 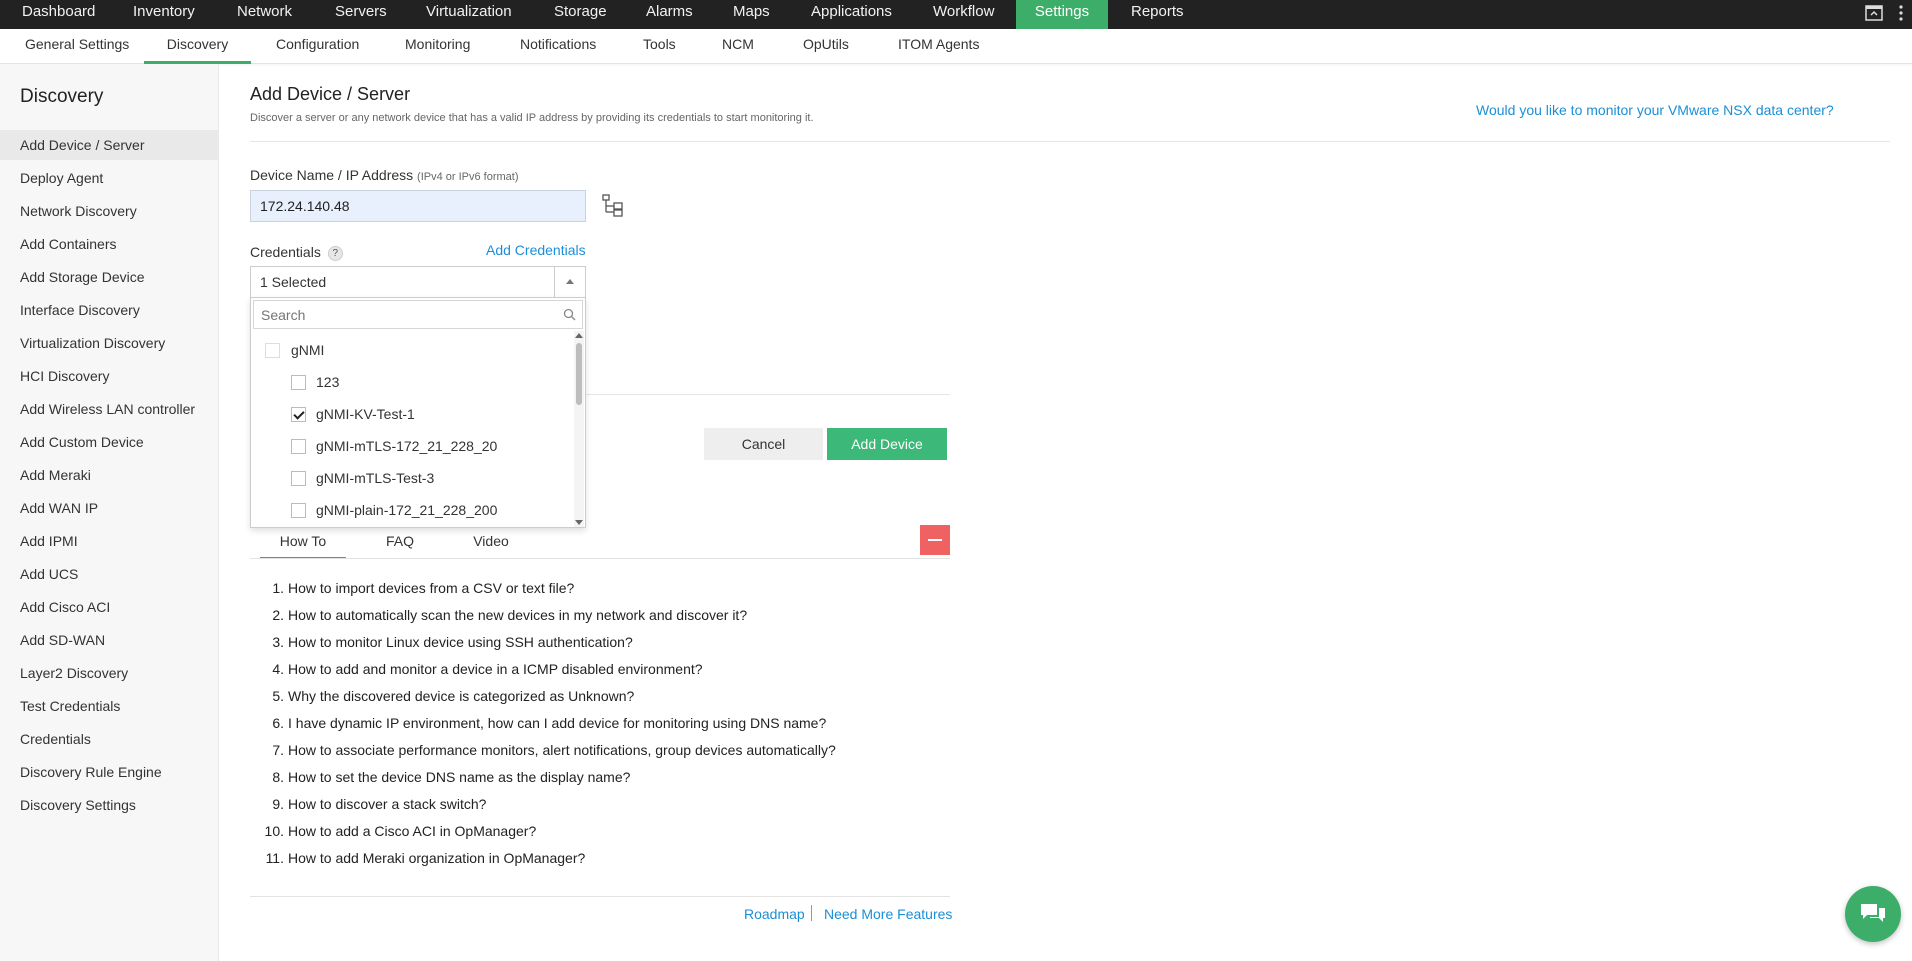 What do you see at coordinates (362, 478) in the screenshot?
I see `credential-option: gNMI-mTLS-Test-3` at bounding box center [362, 478].